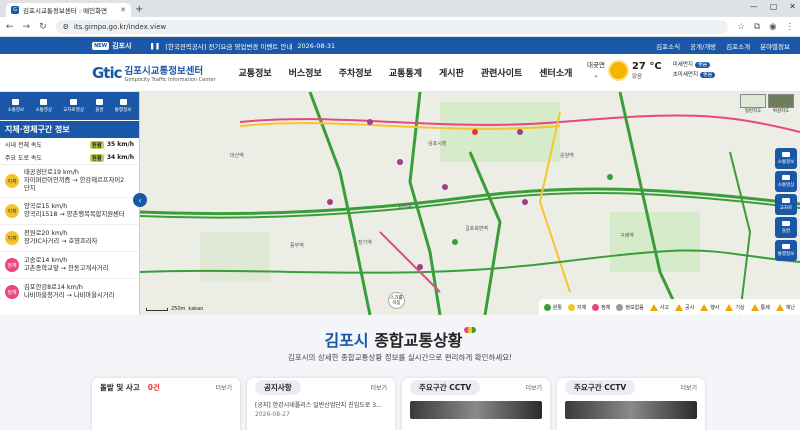 The image size is (800, 430). What do you see at coordinates (469, 330) in the screenshot?
I see `title-dots-icon` at bounding box center [469, 330].